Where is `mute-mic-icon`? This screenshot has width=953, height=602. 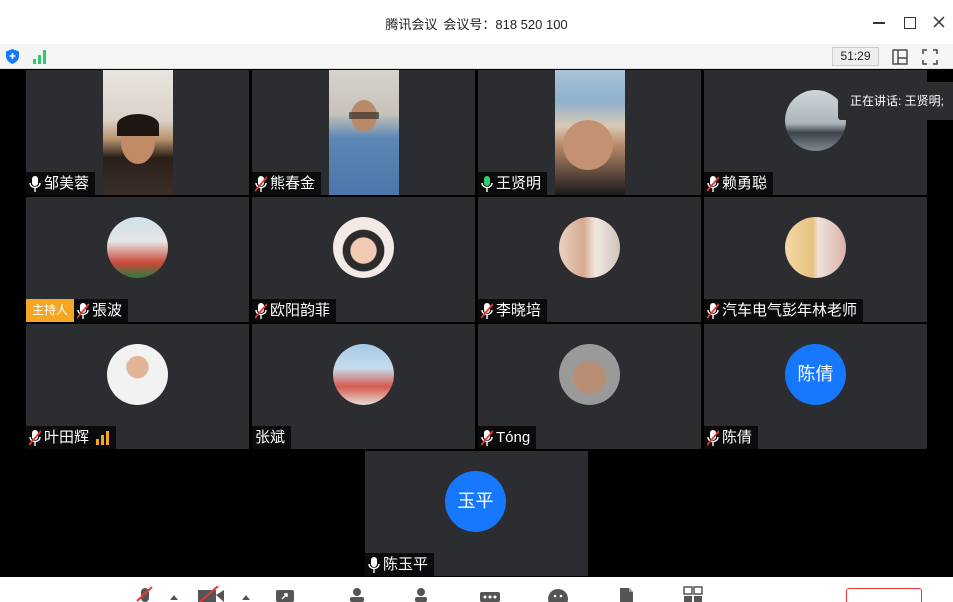 mute-mic-icon is located at coordinates (145, 594).